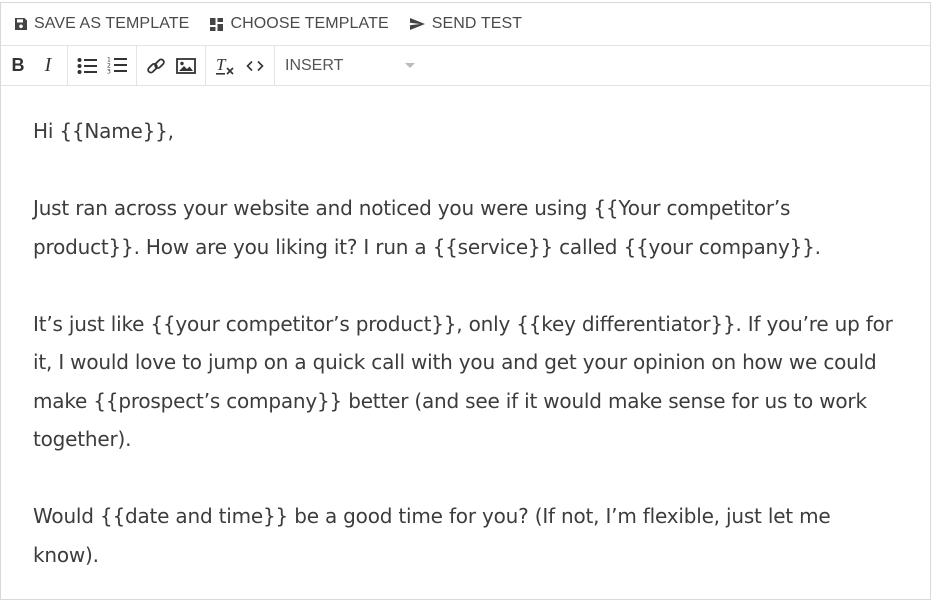 The height and width of the screenshot is (601, 933). What do you see at coordinates (103, 131) in the screenshot?
I see `body-paragraph: Hi {{Name}},` at bounding box center [103, 131].